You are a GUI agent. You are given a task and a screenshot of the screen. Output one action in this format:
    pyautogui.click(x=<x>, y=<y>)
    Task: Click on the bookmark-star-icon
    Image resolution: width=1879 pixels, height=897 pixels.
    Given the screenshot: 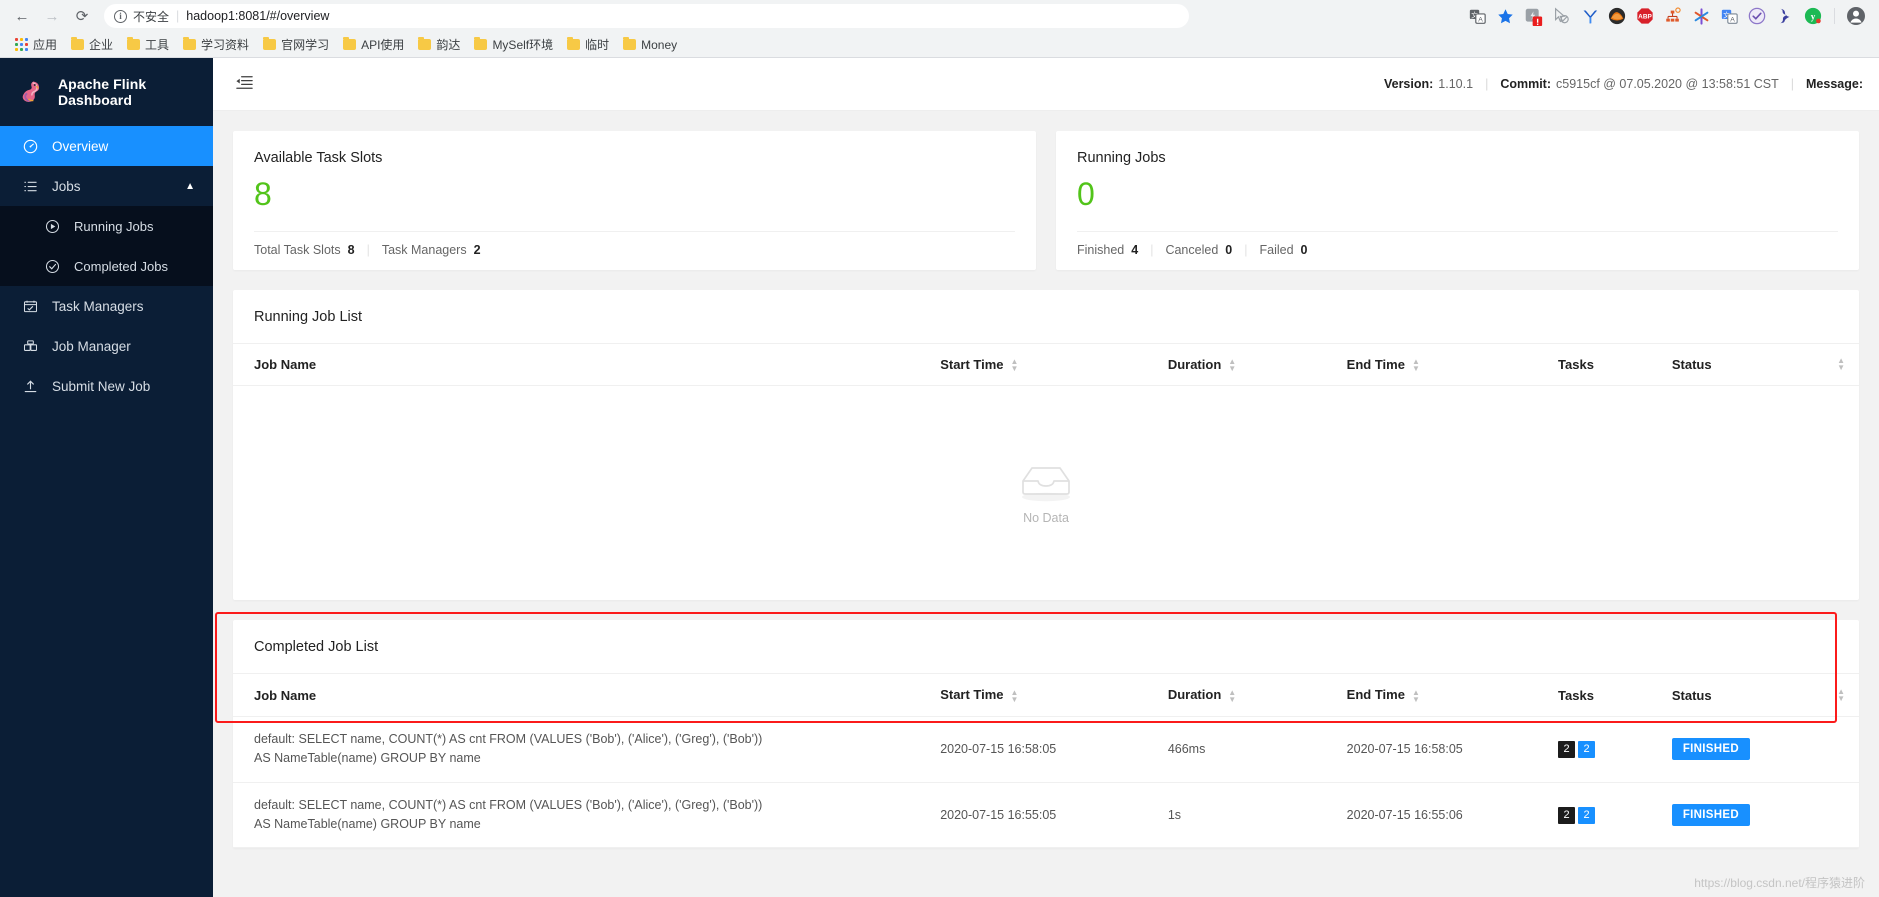 What is the action you would take?
    pyautogui.click(x=1505, y=16)
    